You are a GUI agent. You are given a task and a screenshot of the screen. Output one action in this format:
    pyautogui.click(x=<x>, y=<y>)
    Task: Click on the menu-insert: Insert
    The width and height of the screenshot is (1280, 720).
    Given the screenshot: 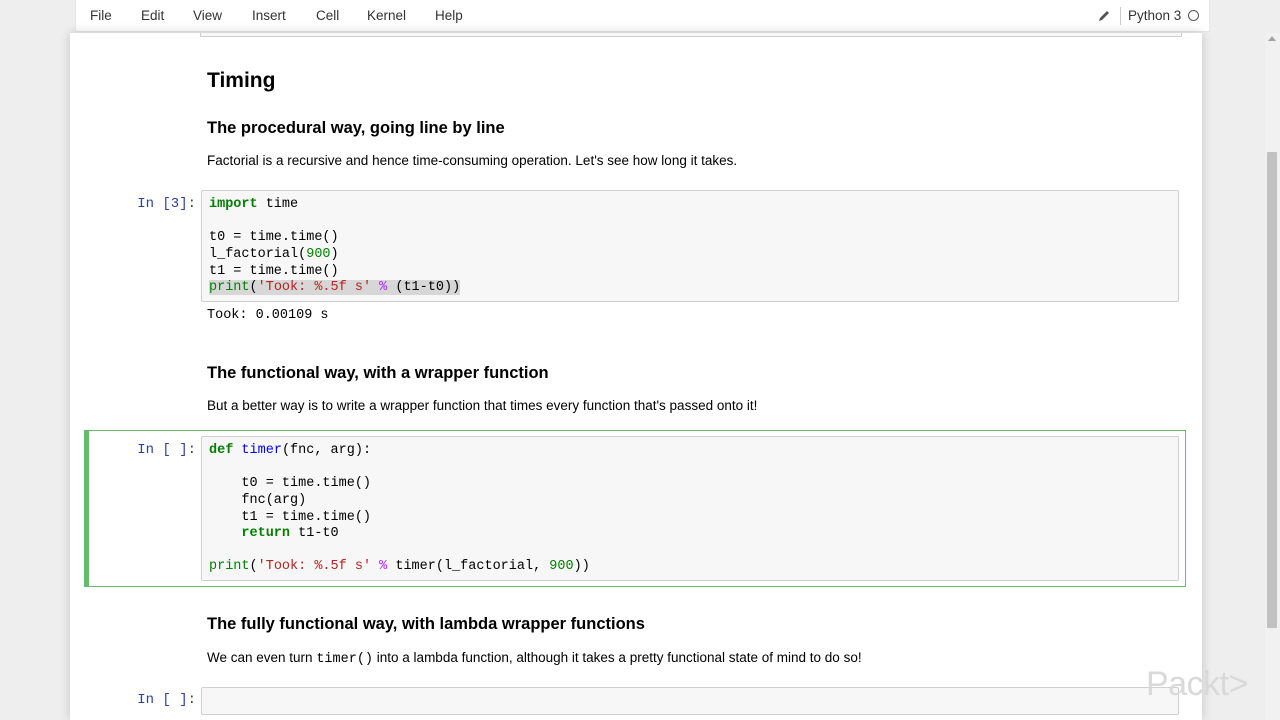 What is the action you would take?
    pyautogui.click(x=269, y=15)
    